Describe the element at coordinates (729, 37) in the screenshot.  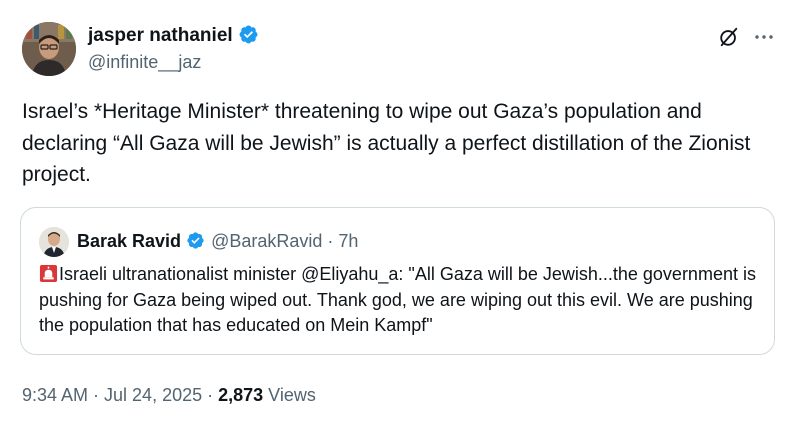
I see `grok-icon` at that location.